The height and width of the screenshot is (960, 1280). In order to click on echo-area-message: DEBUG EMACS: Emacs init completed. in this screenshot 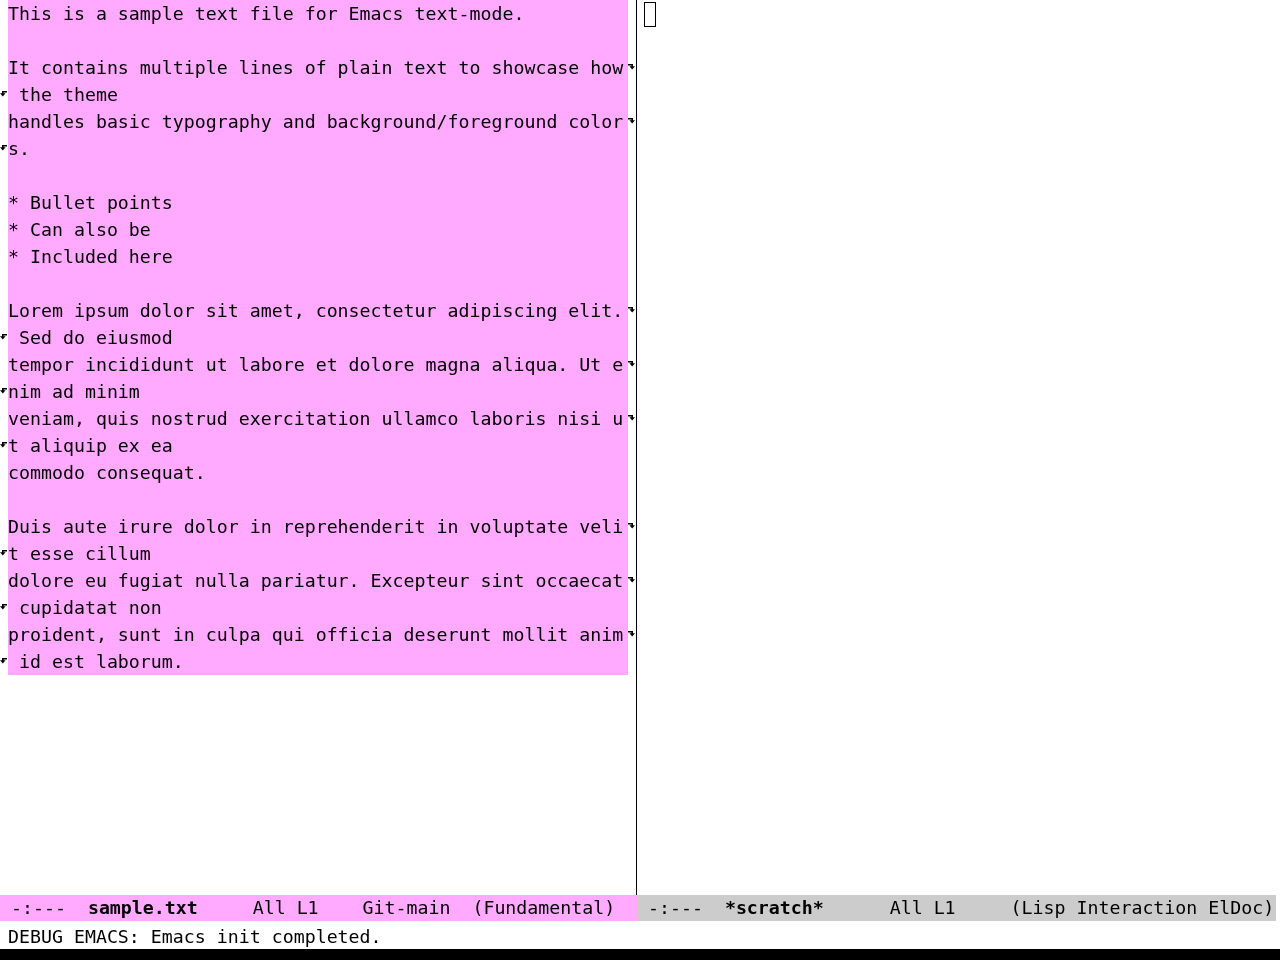, I will do `click(195, 937)`.